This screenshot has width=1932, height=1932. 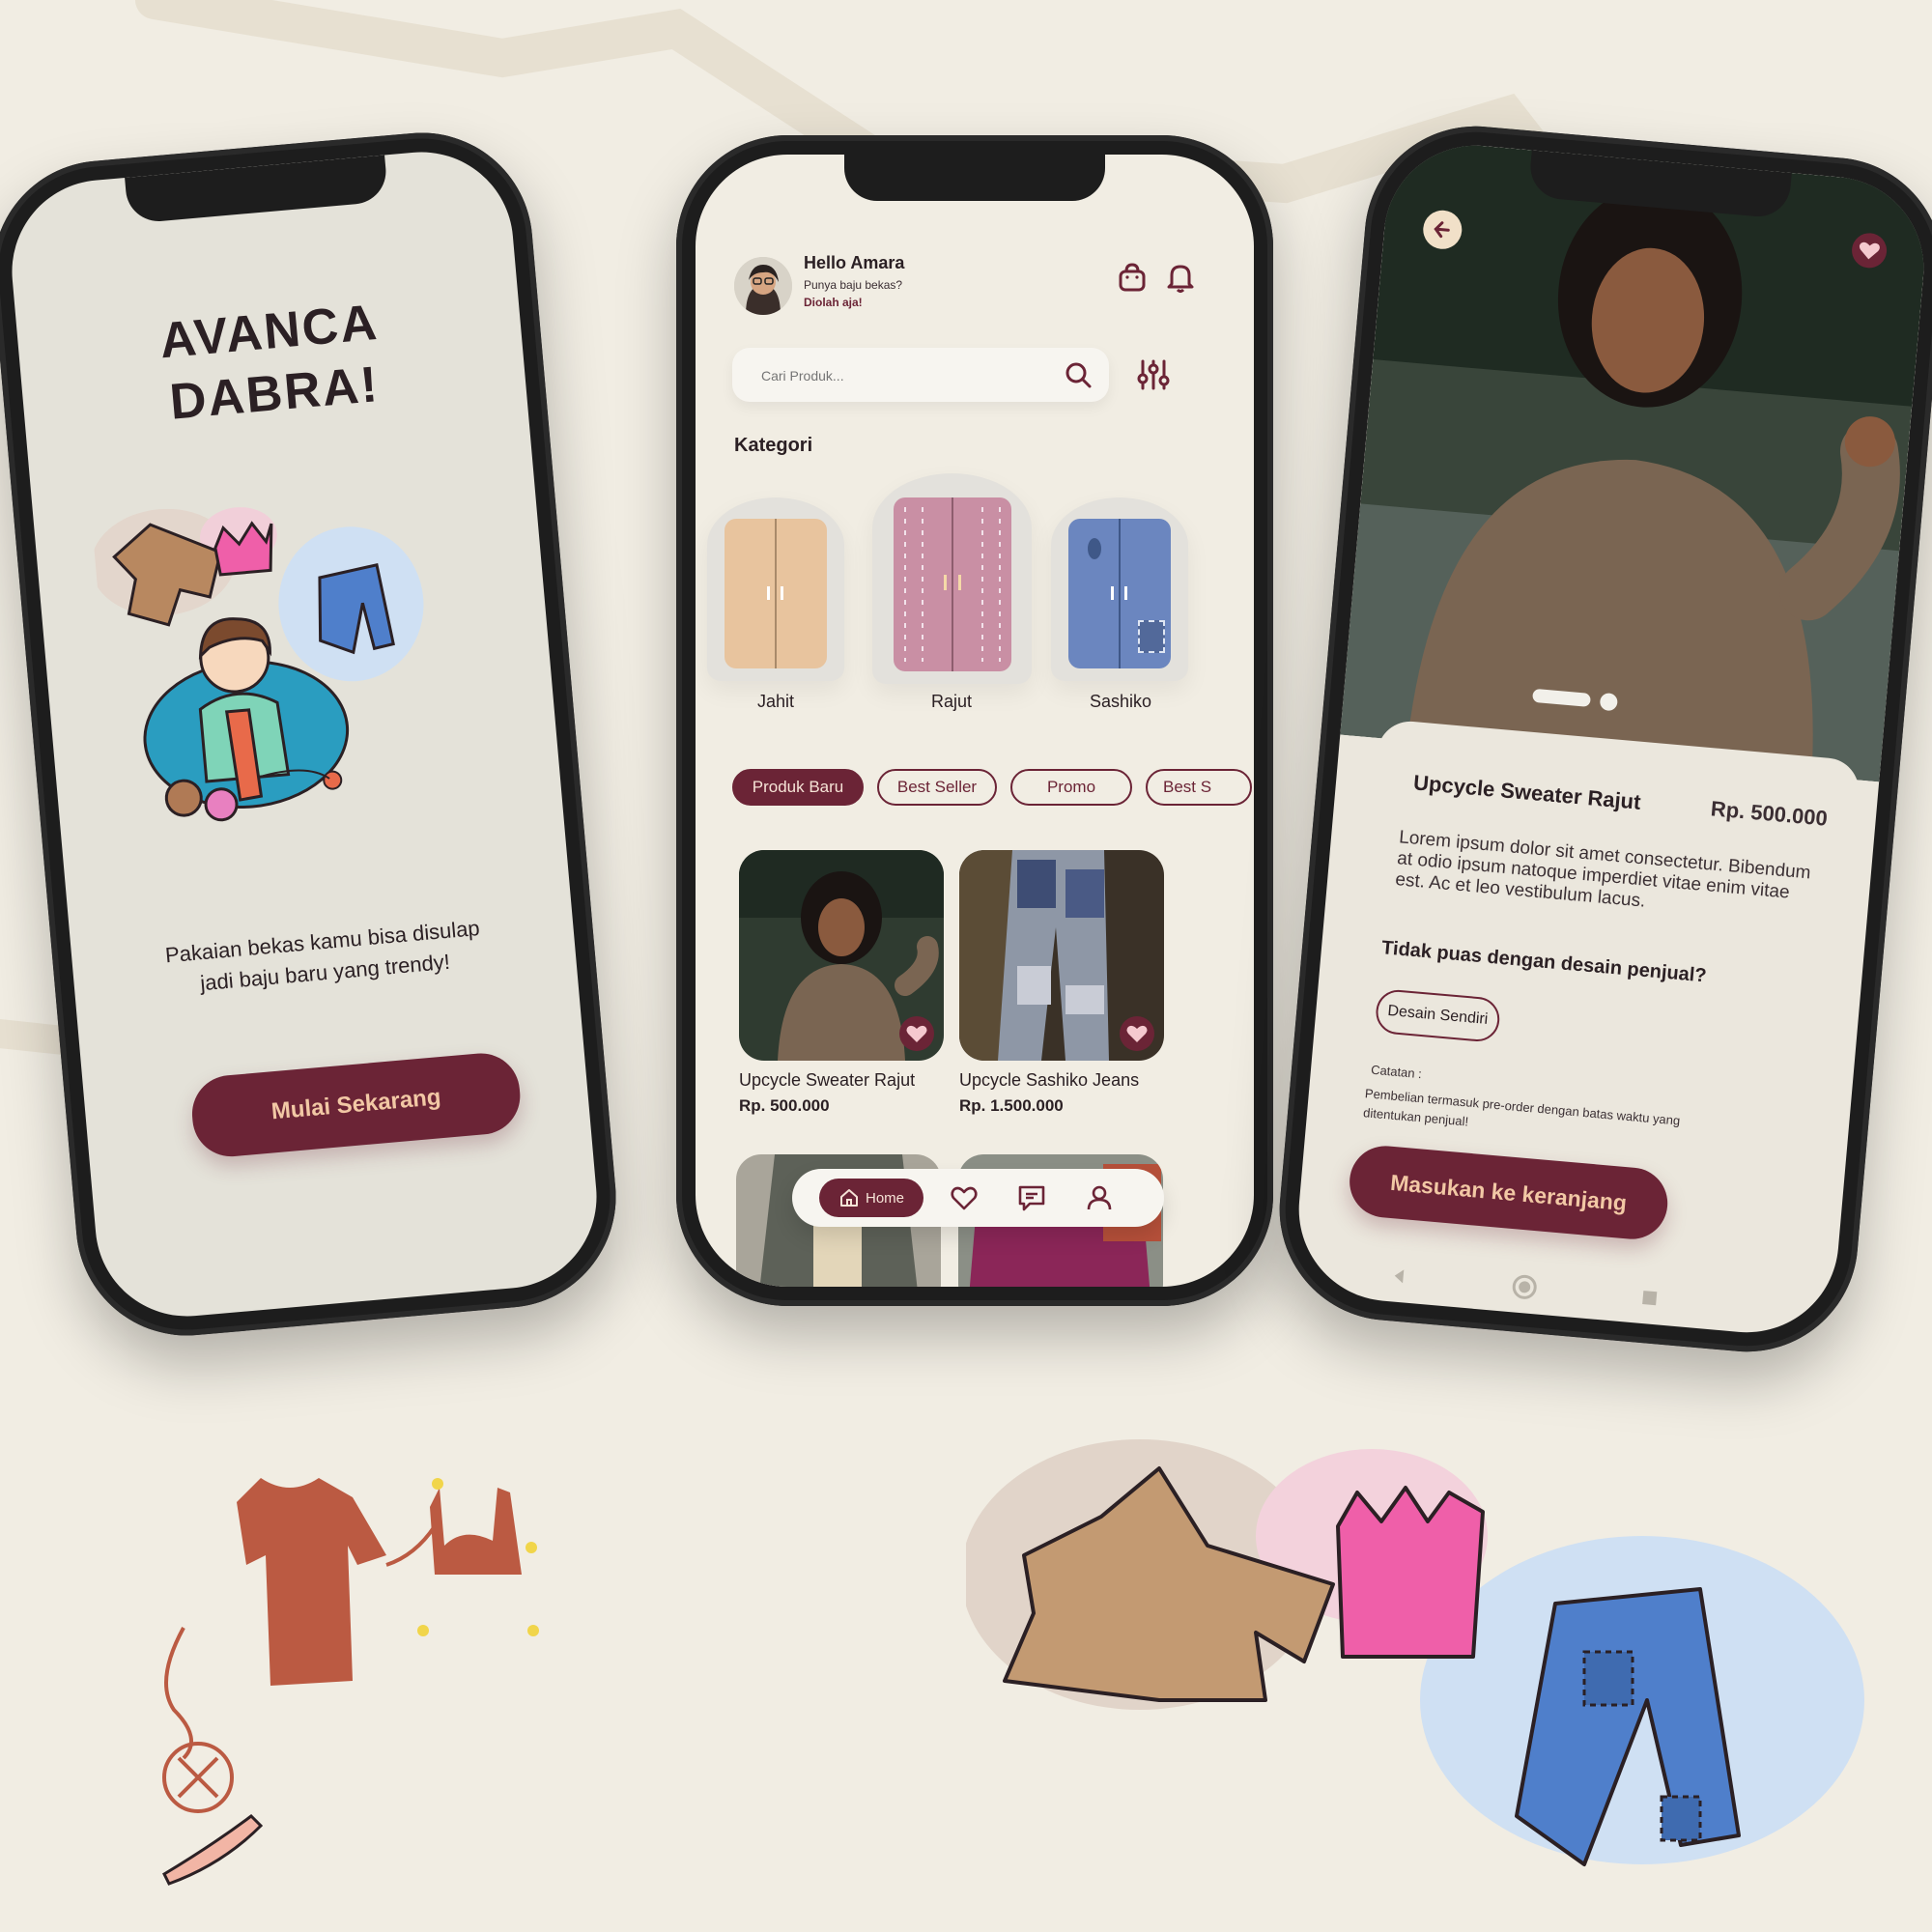 What do you see at coordinates (884, 1198) in the screenshot?
I see `nav-home-label: Home` at bounding box center [884, 1198].